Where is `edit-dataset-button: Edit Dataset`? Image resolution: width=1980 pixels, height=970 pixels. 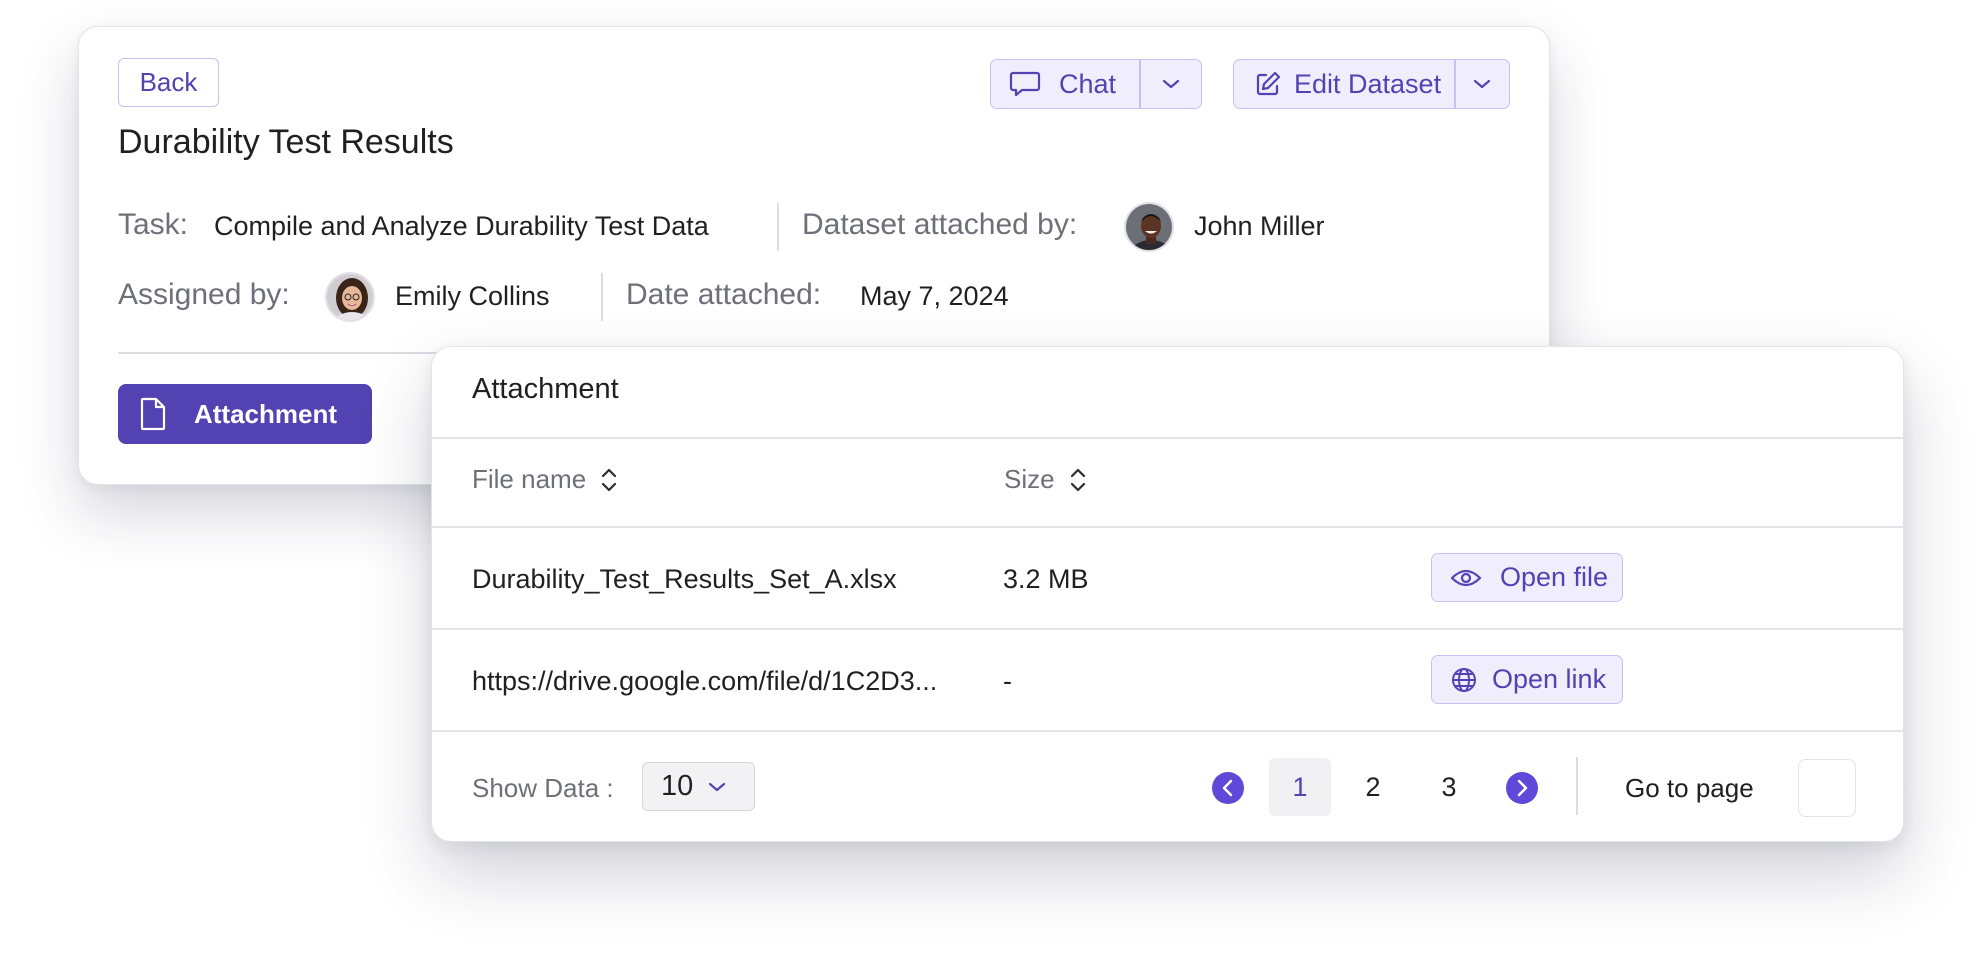
edit-dataset-button: Edit Dataset is located at coordinates (1344, 84).